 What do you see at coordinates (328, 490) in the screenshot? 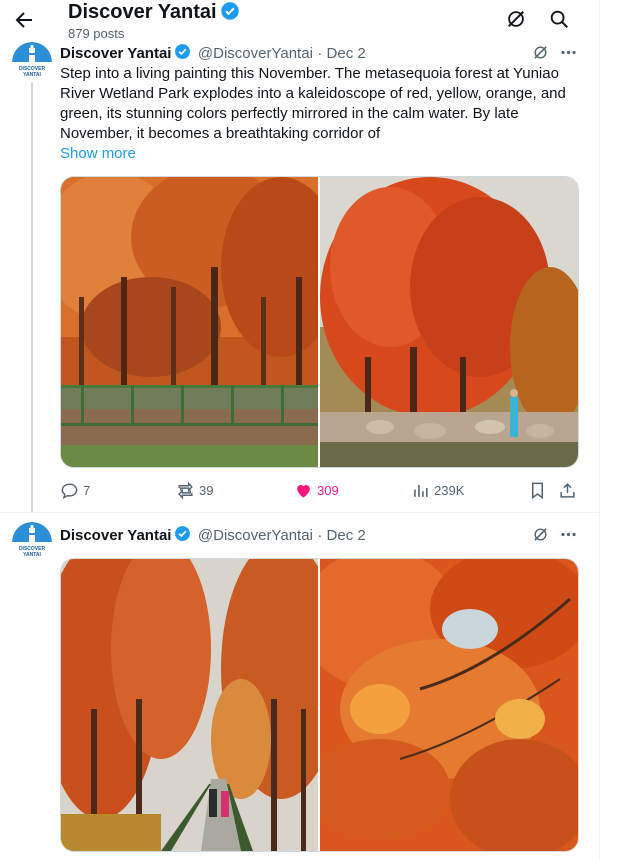
I see `like-count: 309` at bounding box center [328, 490].